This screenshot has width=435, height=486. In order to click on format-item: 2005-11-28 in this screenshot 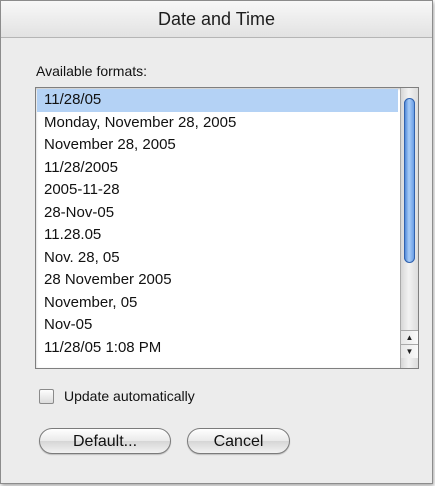, I will do `click(217, 190)`.